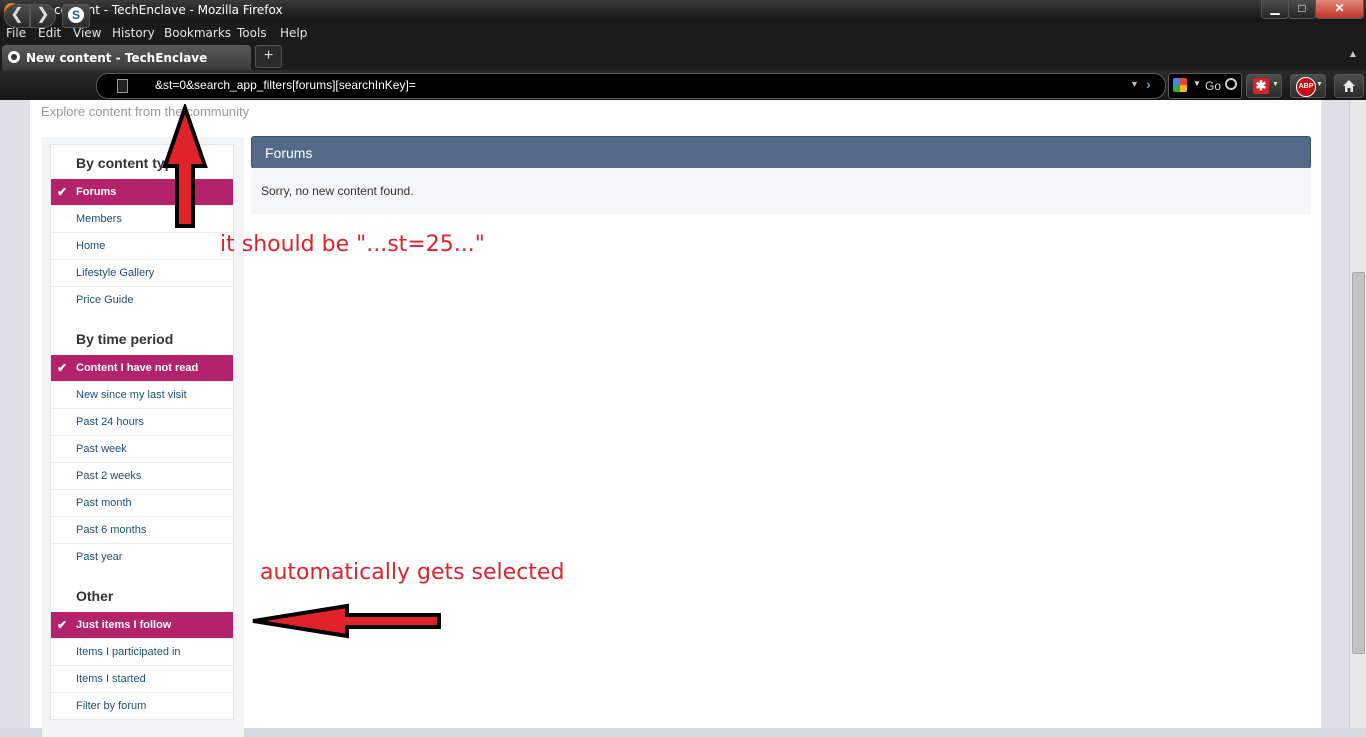 Image resolution: width=1366 pixels, height=737 pixels. Describe the element at coordinates (142, 678) in the screenshot. I see `filter-items-started: Items I started` at that location.